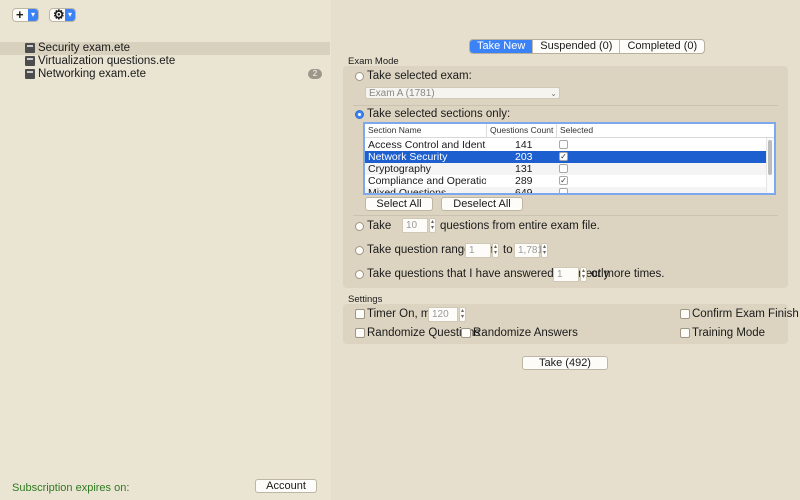 The width and height of the screenshot is (800, 500). Describe the element at coordinates (84, 48) in the screenshot. I see `file-name: Security exam.ete` at that location.